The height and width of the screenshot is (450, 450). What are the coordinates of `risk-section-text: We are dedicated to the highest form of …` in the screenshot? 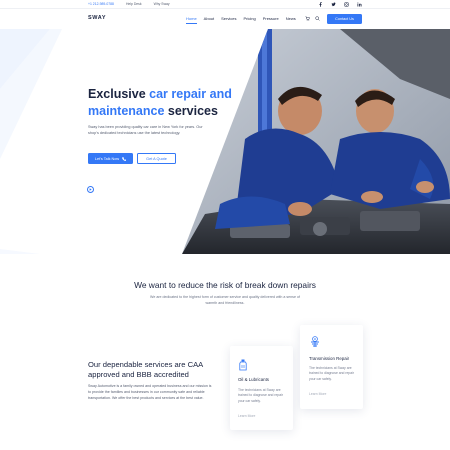 It's located at (225, 300).